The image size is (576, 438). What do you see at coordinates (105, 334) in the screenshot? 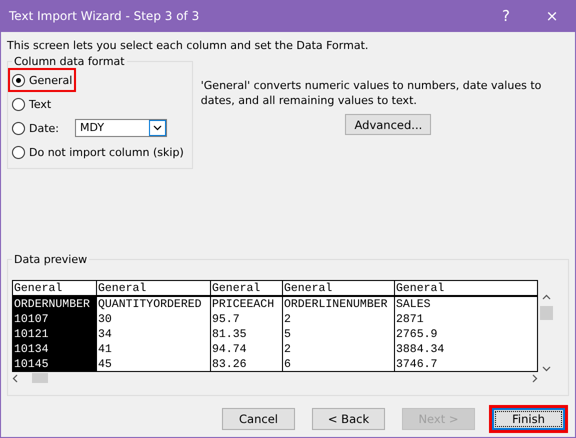
I see `table-cell-text: 34` at bounding box center [105, 334].